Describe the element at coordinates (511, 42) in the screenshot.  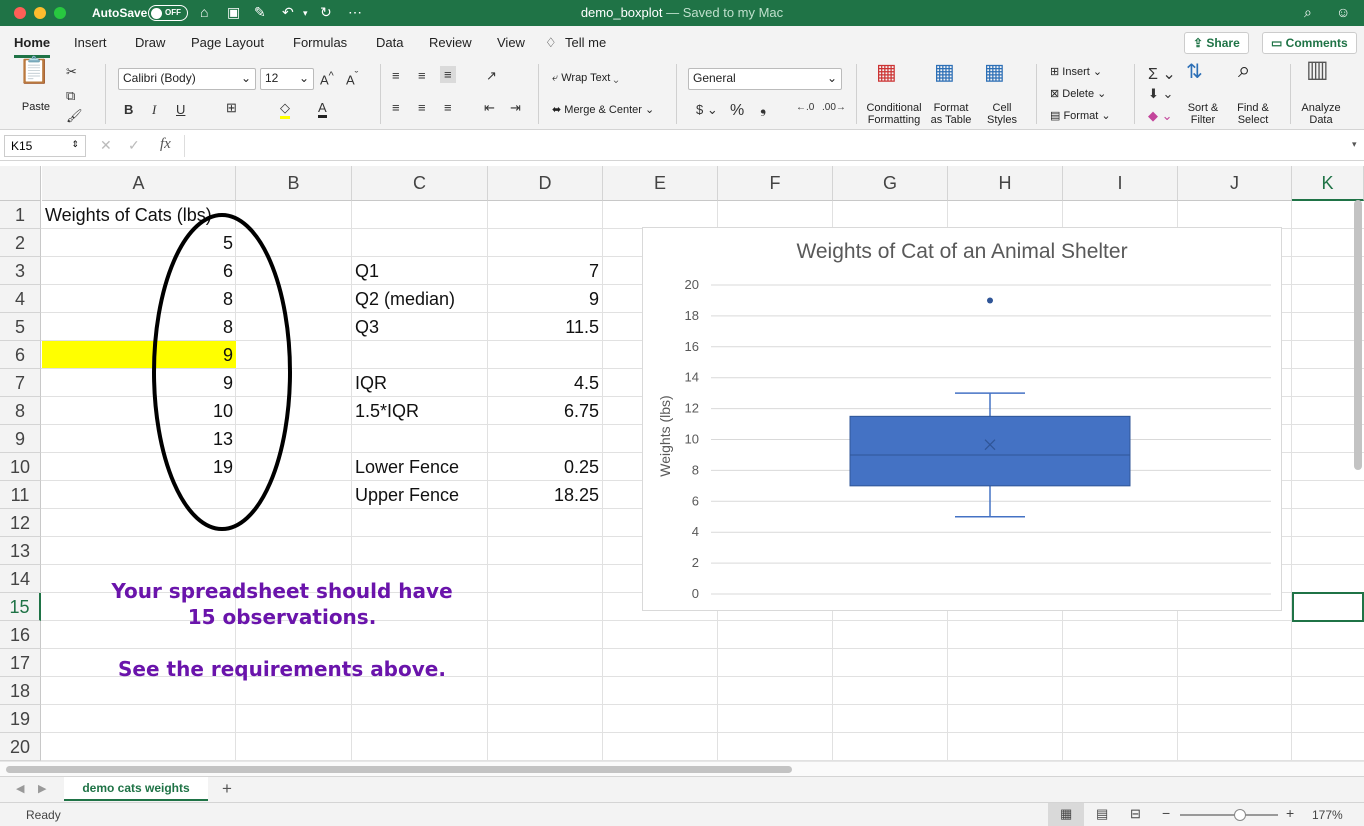
I see `tab-view: View` at that location.